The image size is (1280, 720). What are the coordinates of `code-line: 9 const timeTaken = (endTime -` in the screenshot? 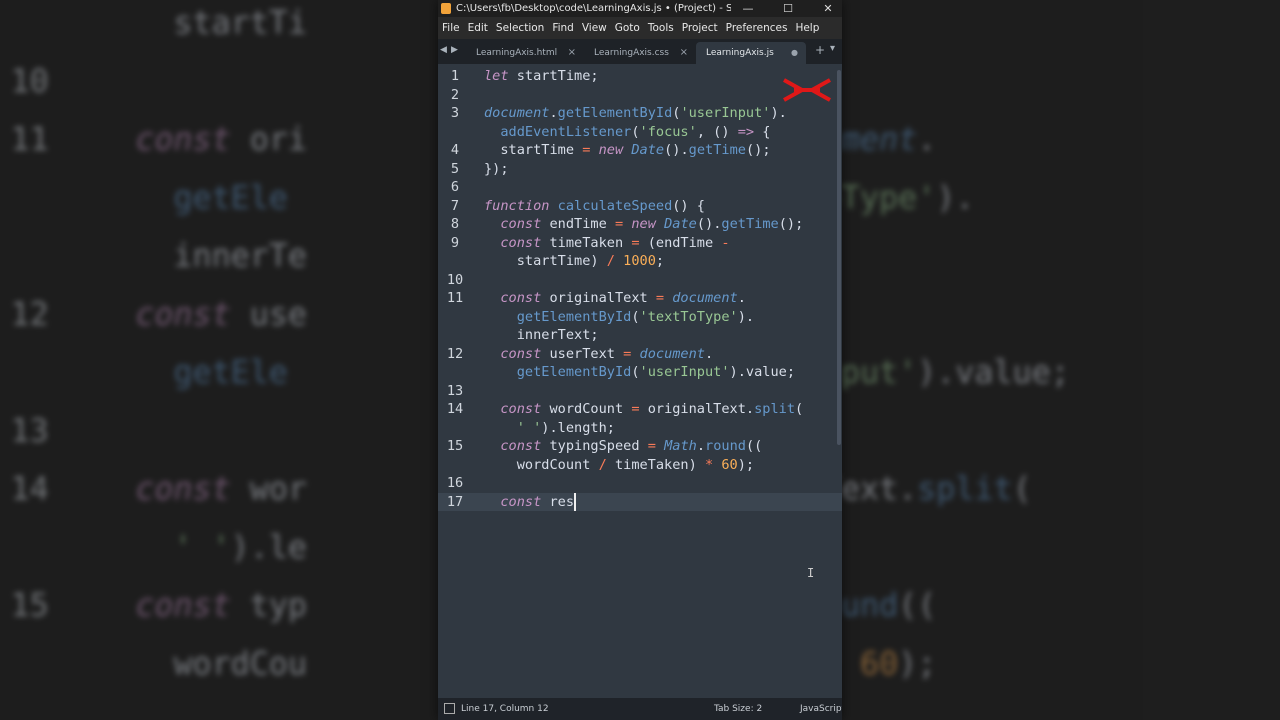 It's located at (640, 243).